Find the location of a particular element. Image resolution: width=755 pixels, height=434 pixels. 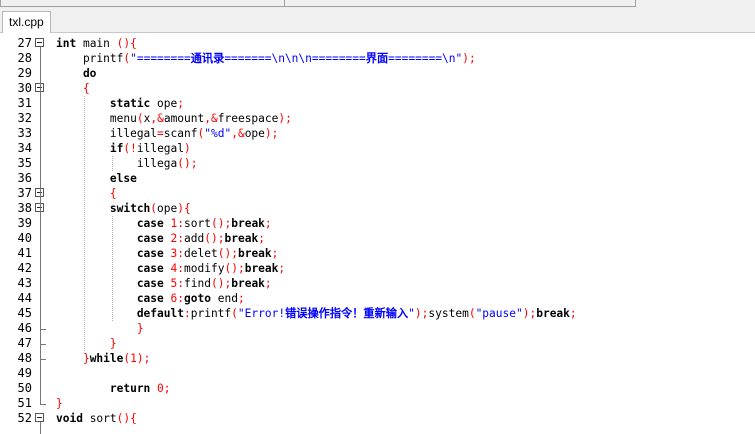

code-line: 37 { is located at coordinates (377, 193).